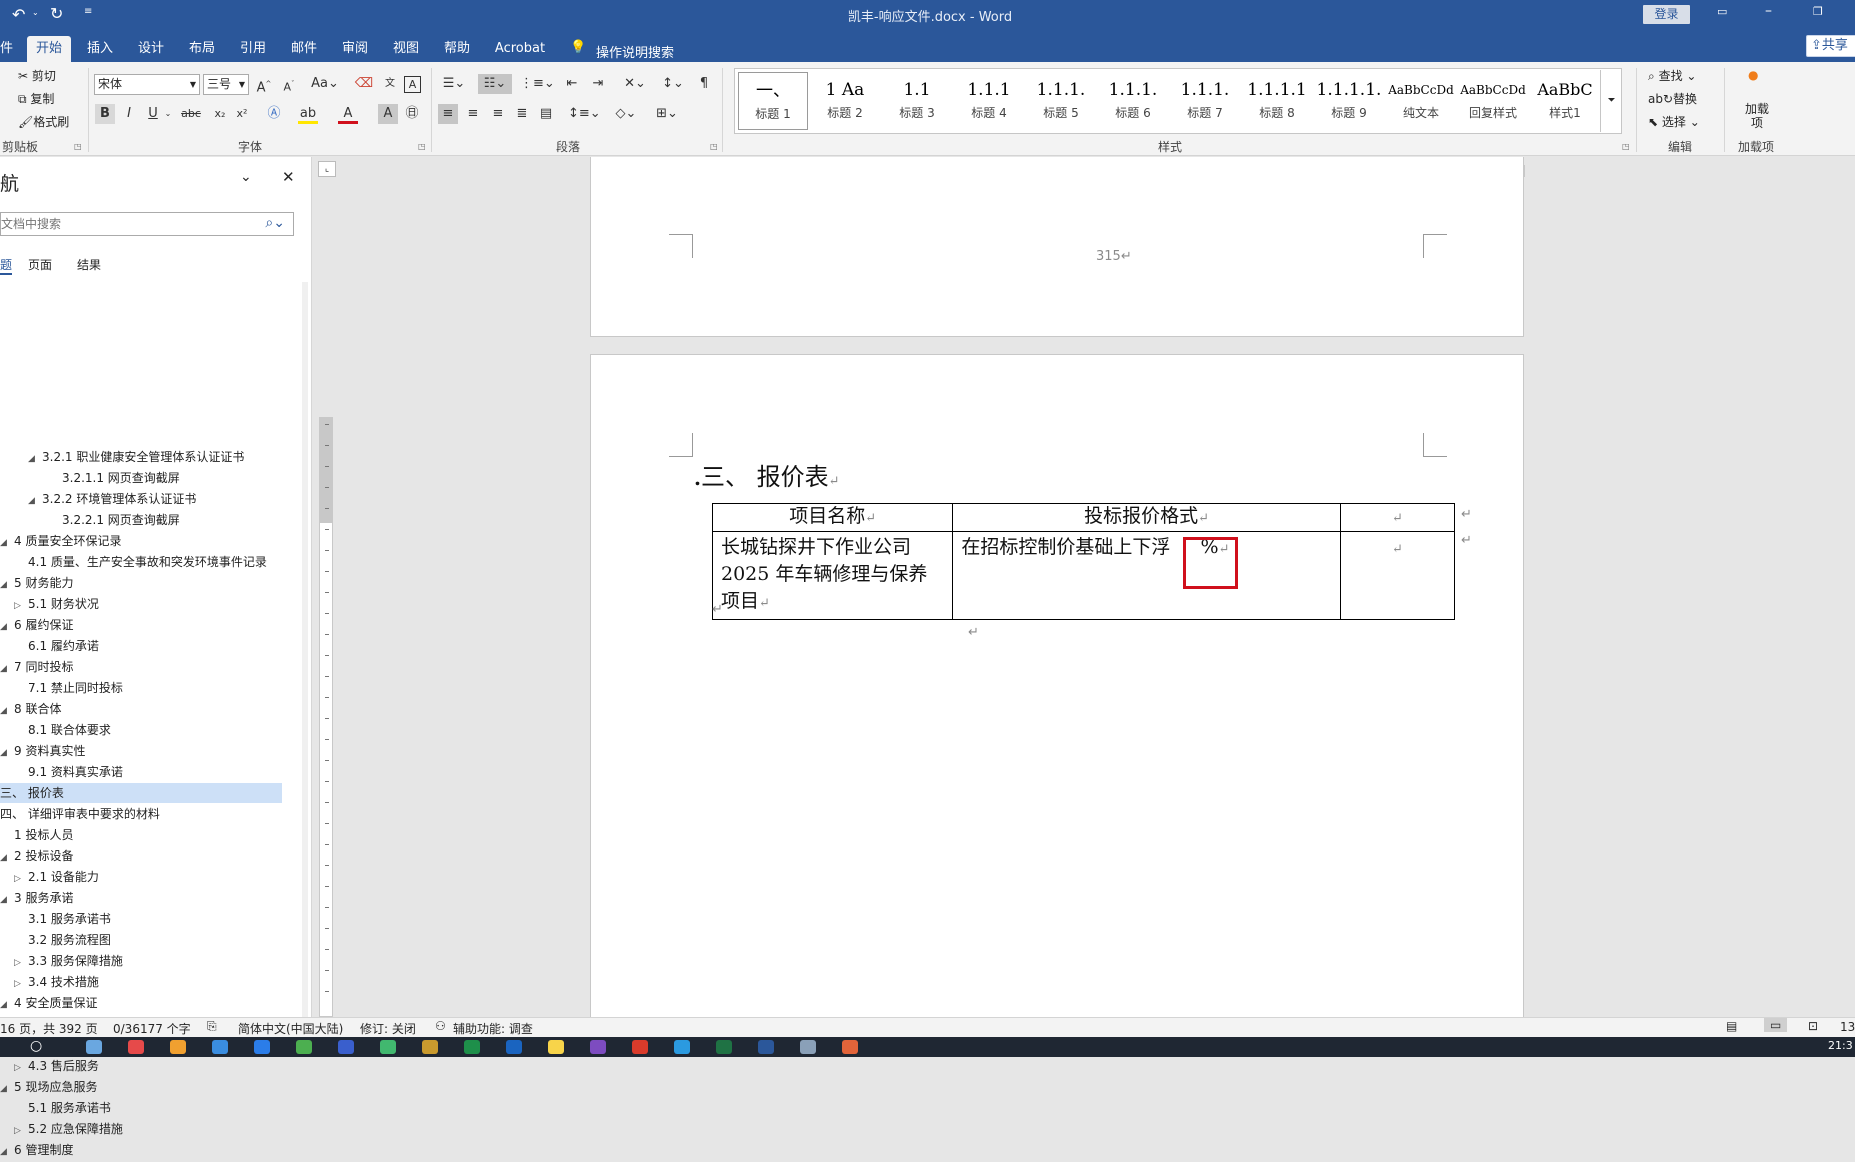  What do you see at coordinates (1757, 116) in the screenshot?
I see `addins-button: 加载项` at bounding box center [1757, 116].